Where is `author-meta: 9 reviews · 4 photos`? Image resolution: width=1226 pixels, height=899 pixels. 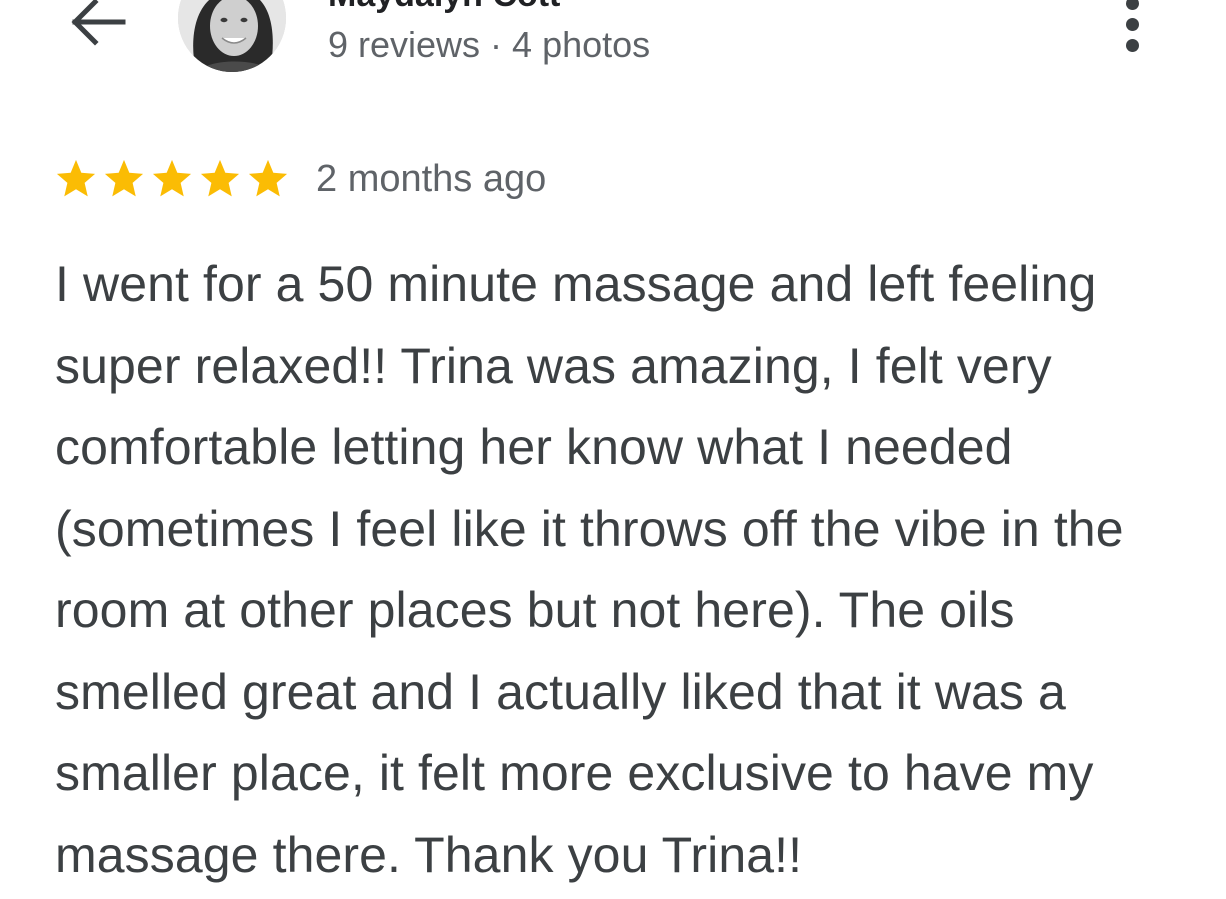 author-meta: 9 reviews · 4 photos is located at coordinates (489, 44).